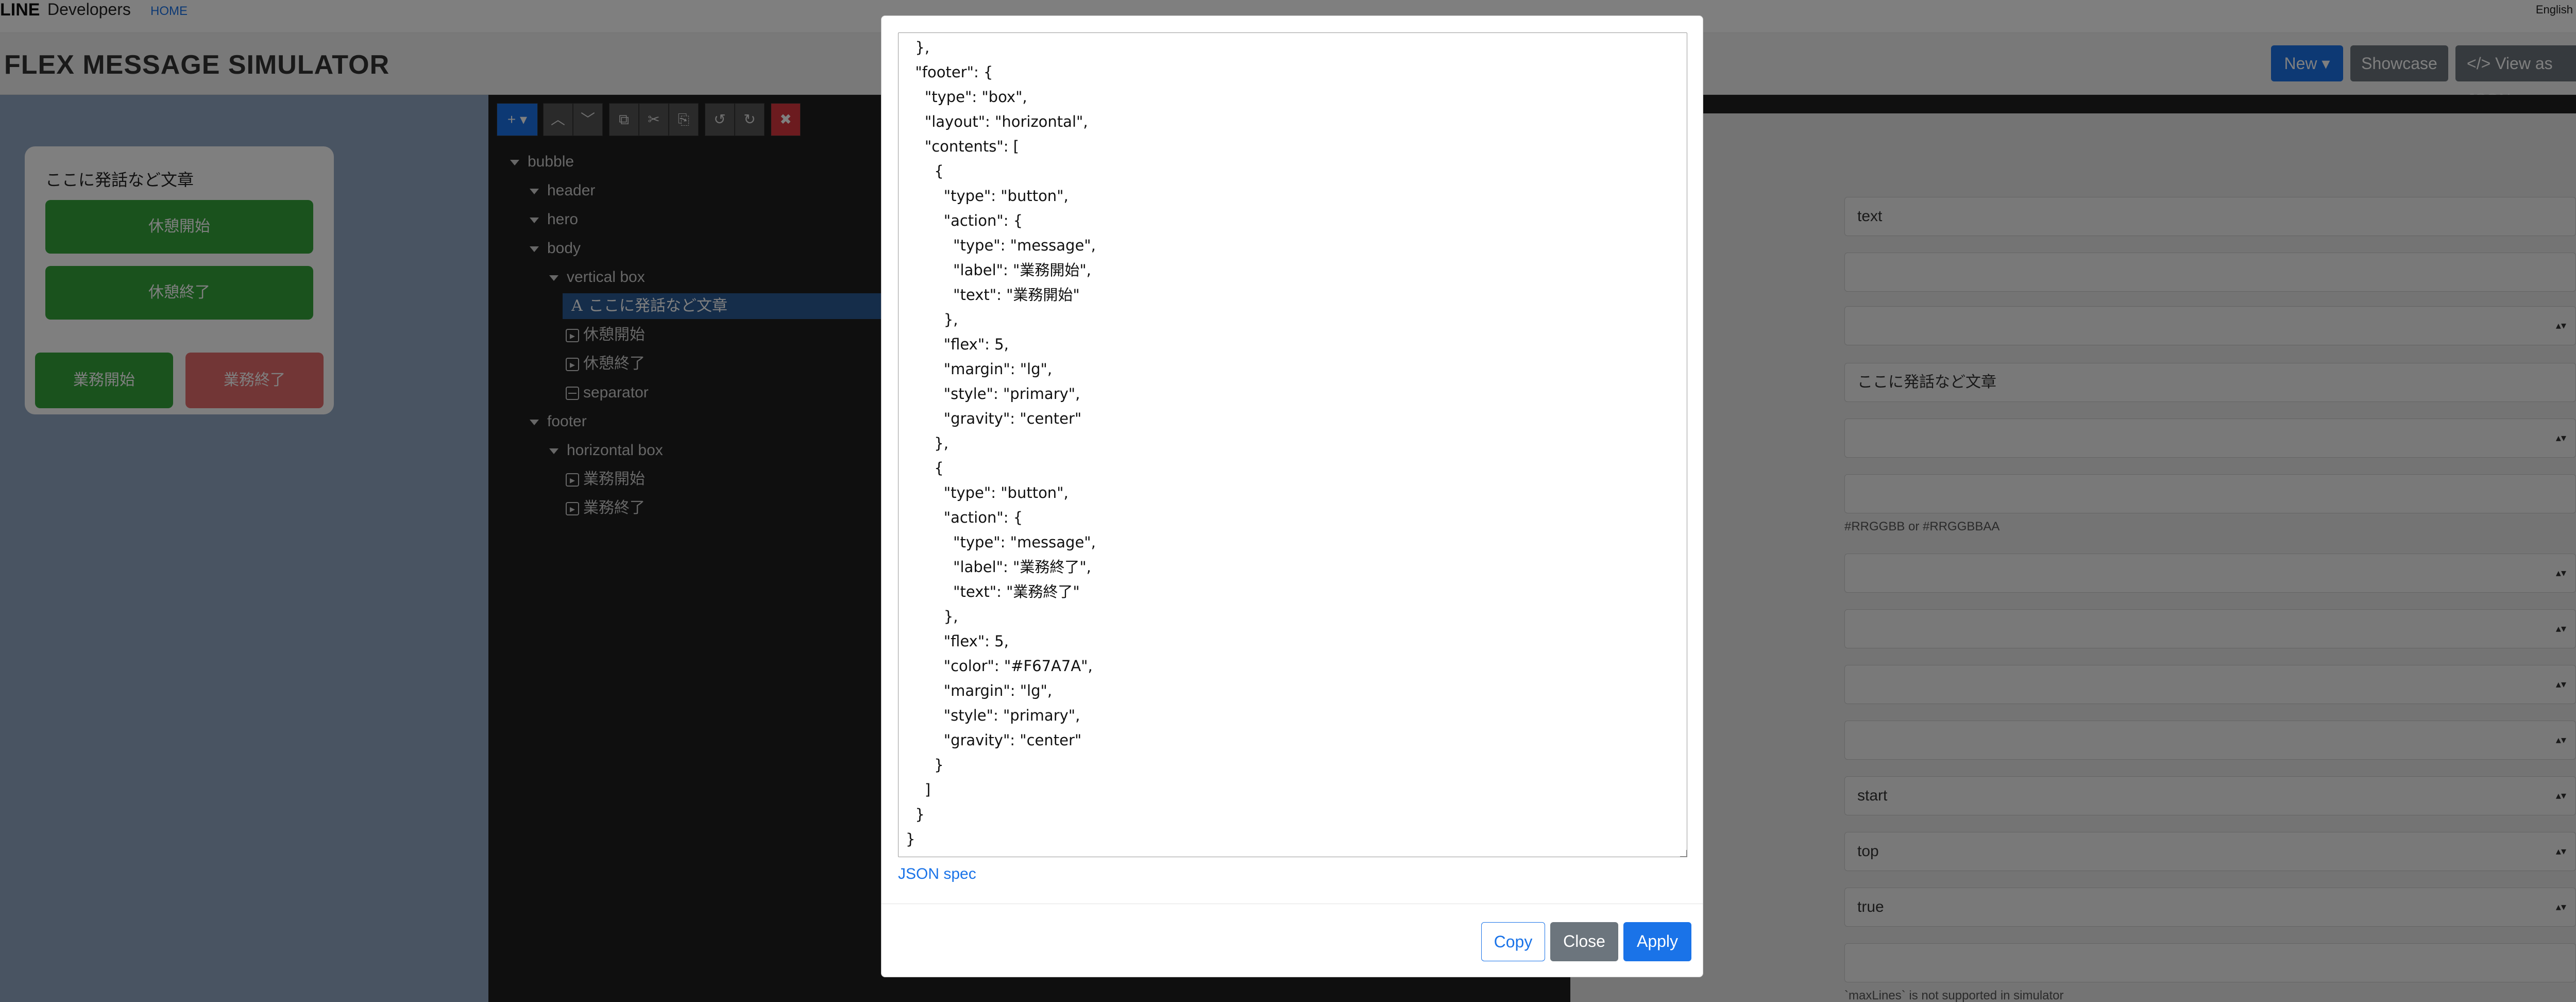 This screenshot has width=2576, height=1002. What do you see at coordinates (1584, 941) in the screenshot?
I see `close-button: Close` at bounding box center [1584, 941].